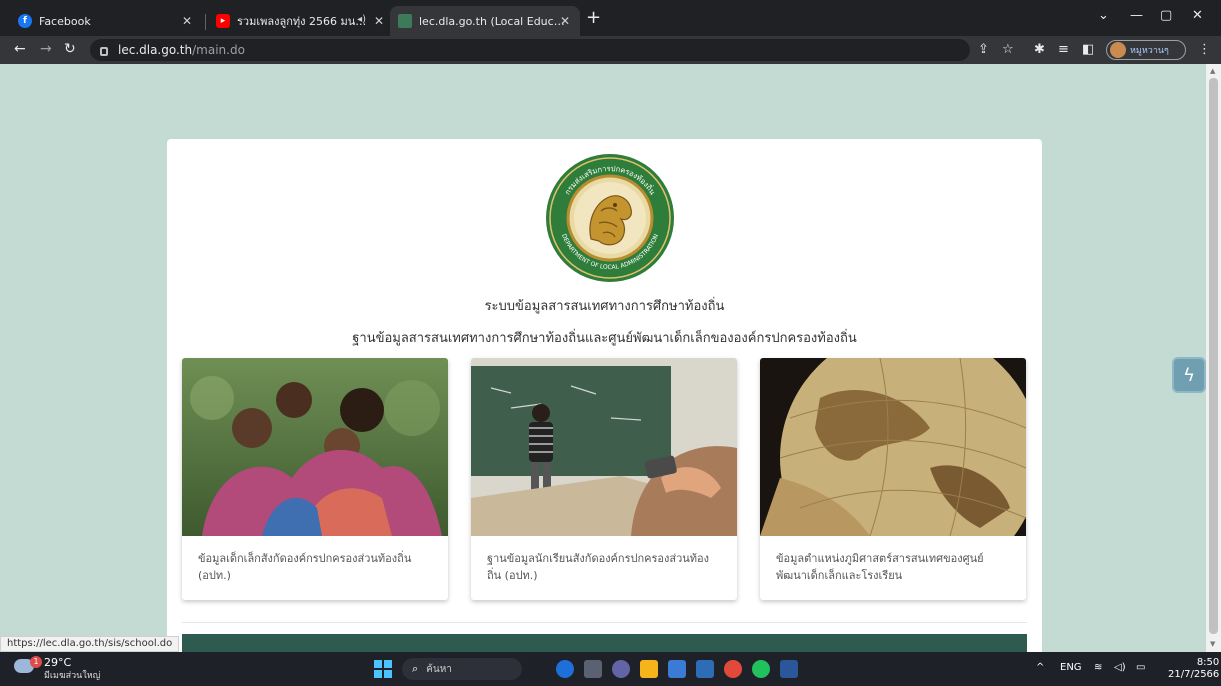 This screenshot has width=1221, height=686. Describe the element at coordinates (494, 21) in the screenshot. I see `tab-title: lec.dla.go.th (Local Education Cen` at that location.